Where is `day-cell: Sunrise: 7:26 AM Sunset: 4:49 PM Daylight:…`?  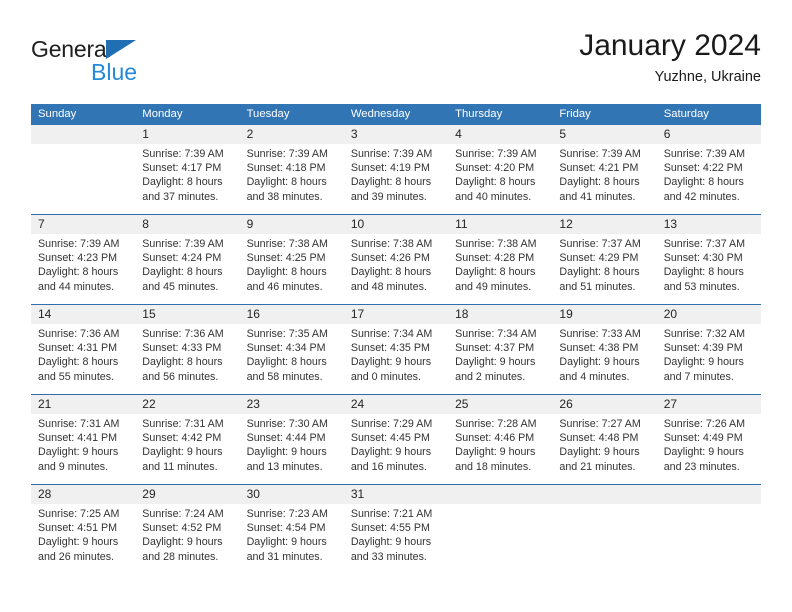 day-cell: Sunrise: 7:26 AM Sunset: 4:49 PM Daylight:… is located at coordinates (709, 449).